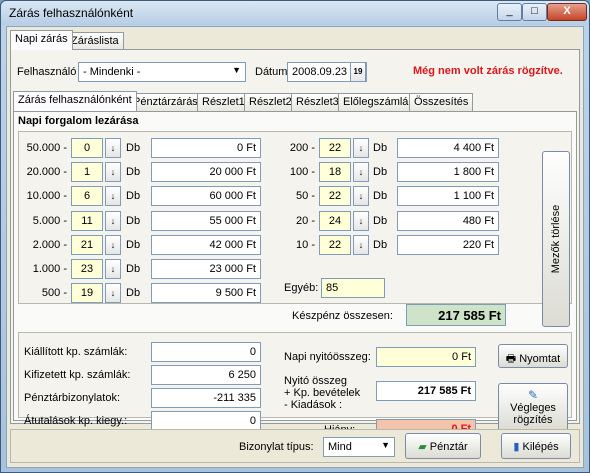 This screenshot has height=473, width=590. What do you see at coordinates (47, 72) in the screenshot?
I see `user-label: Felhasználó` at bounding box center [47, 72].